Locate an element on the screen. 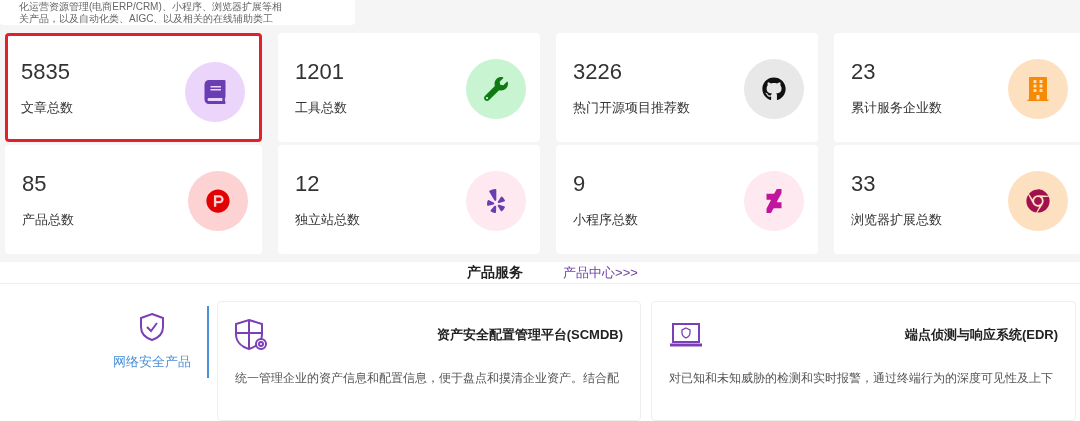 This screenshot has width=1080, height=421. stat-label: 热门开源项目推荐数 is located at coordinates (631, 108).